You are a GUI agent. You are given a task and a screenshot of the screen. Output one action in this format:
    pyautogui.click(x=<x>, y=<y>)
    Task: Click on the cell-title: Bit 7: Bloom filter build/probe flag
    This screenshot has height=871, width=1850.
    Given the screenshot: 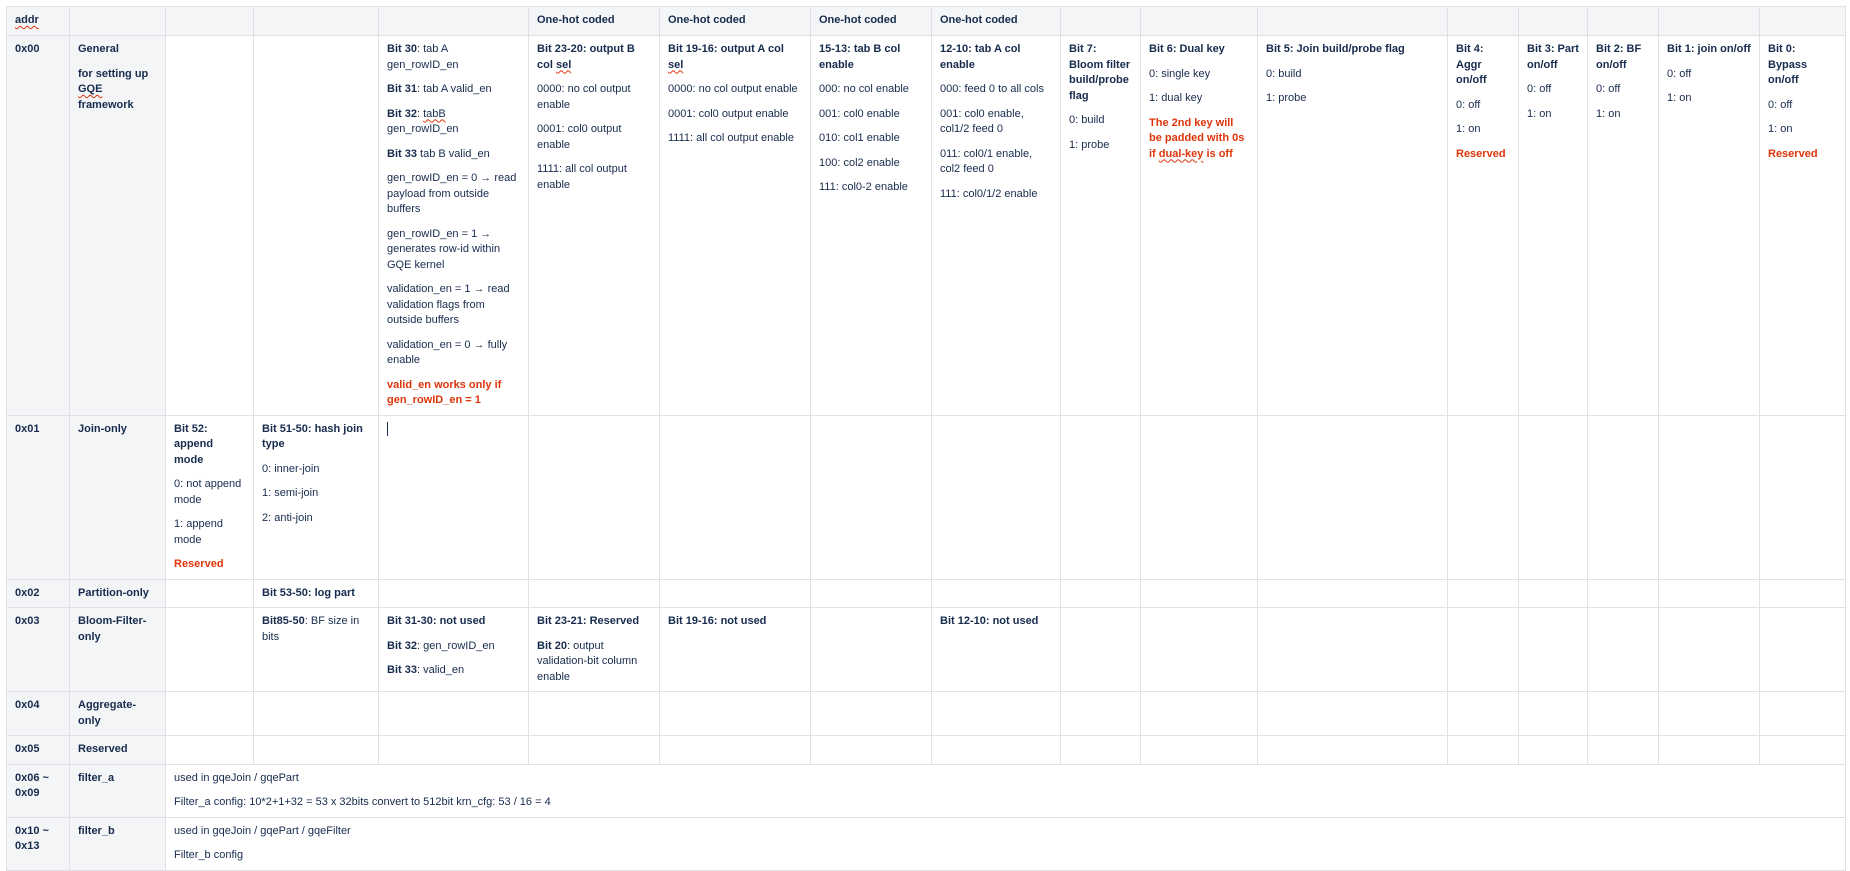 What is the action you would take?
    pyautogui.click(x=1100, y=72)
    